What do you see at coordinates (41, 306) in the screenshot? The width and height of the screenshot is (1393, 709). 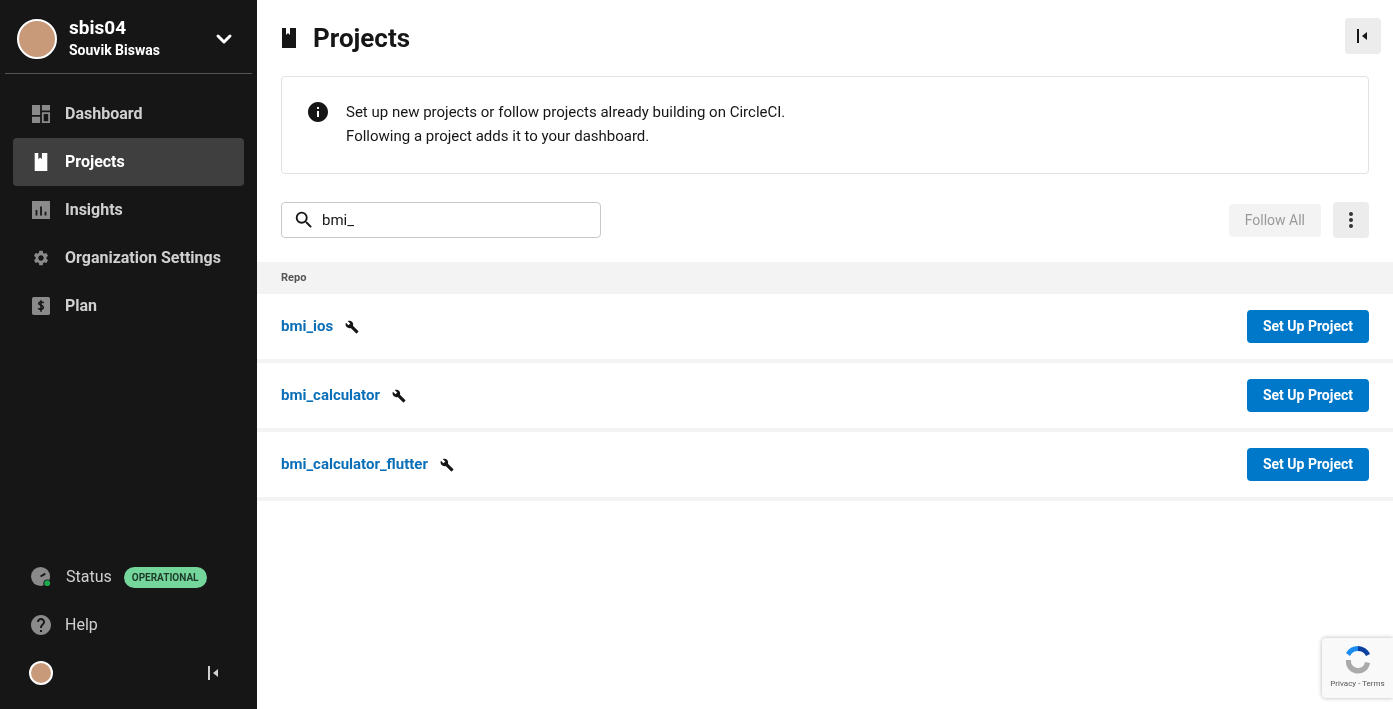 I see `dollar-icon` at bounding box center [41, 306].